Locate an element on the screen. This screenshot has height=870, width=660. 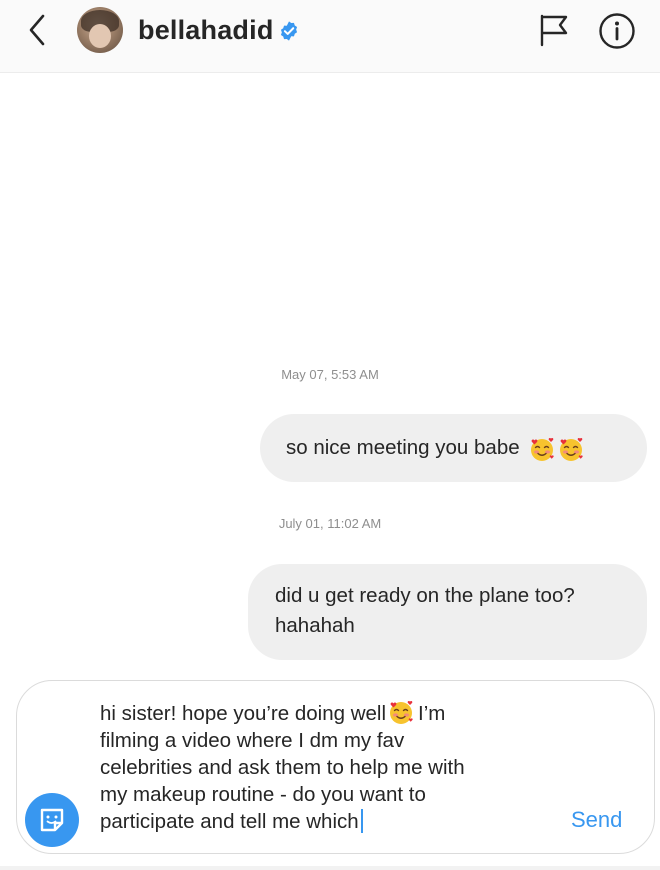
thread-username: bellahadid is located at coordinates (206, 30).